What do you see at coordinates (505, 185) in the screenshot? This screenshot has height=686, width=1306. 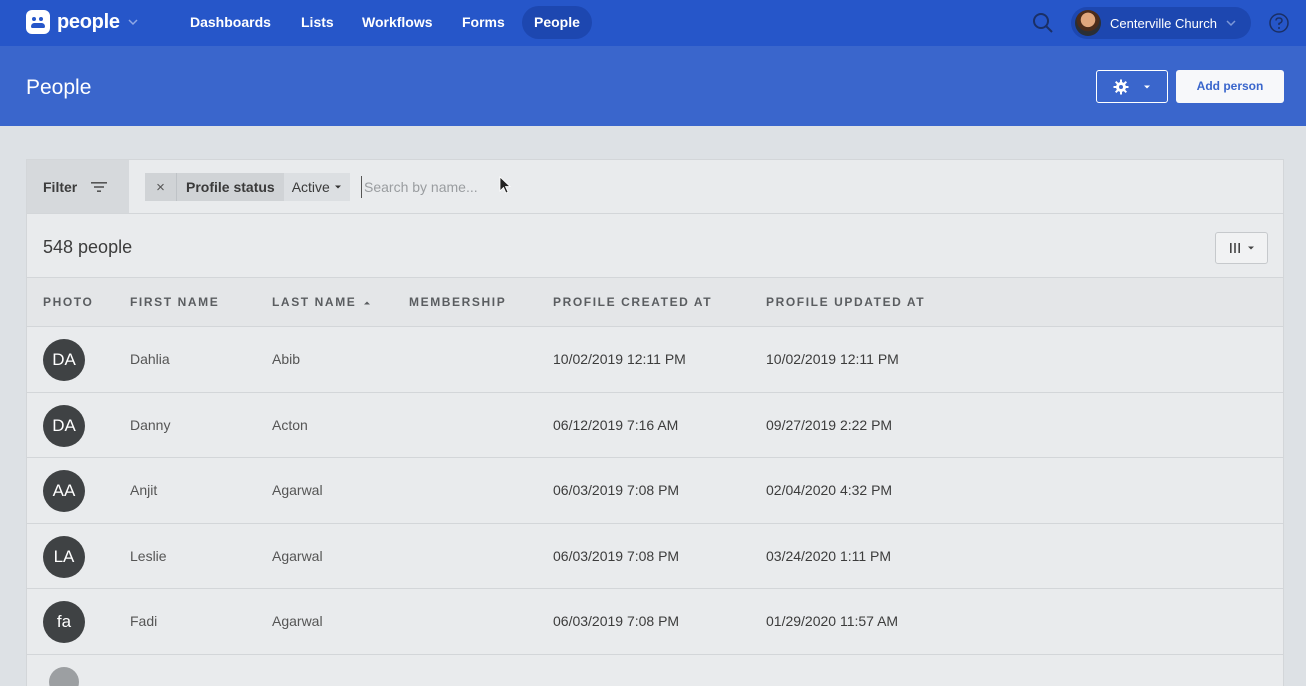 I see `cursor-icon` at bounding box center [505, 185].